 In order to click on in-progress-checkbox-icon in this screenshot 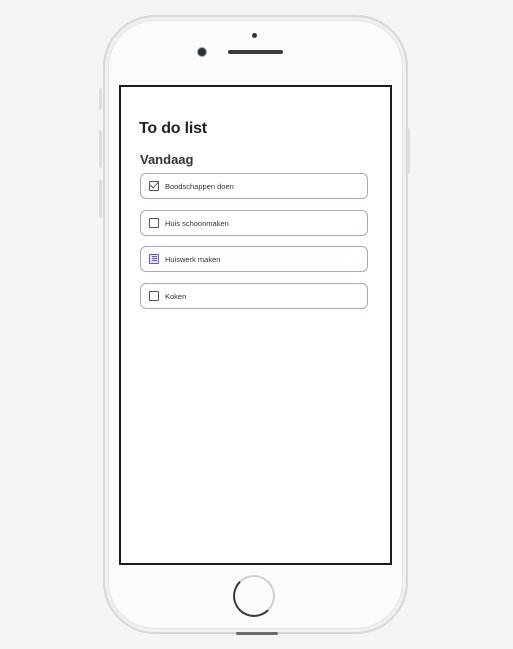, I will do `click(154, 259)`.